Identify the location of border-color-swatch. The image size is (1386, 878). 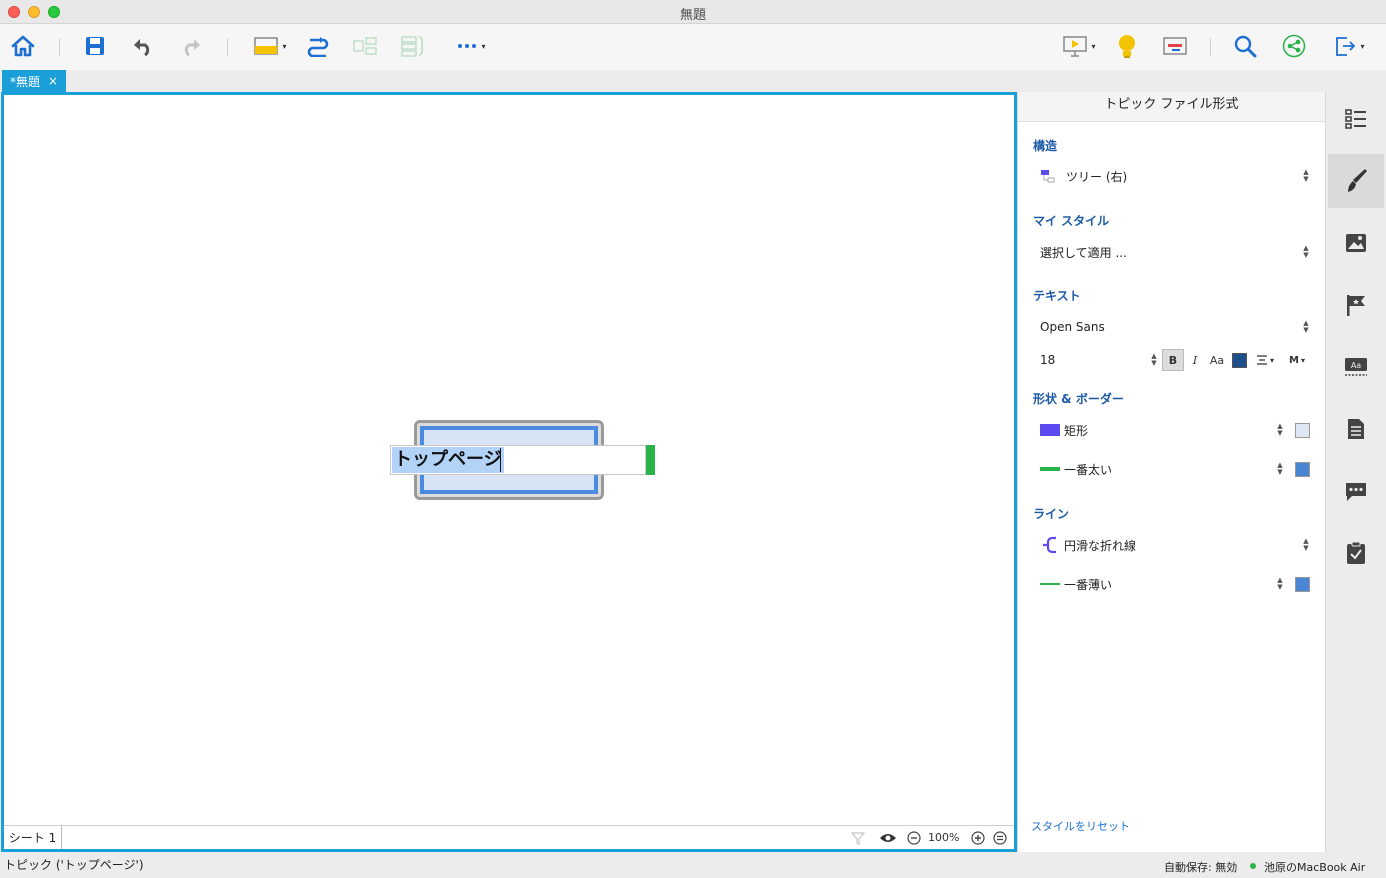
(1302, 469).